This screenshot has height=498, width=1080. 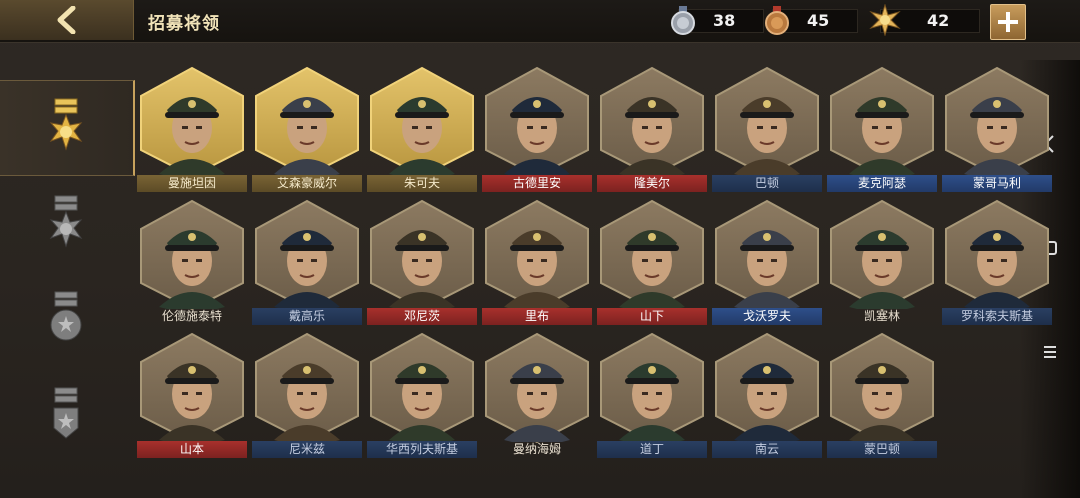 I want to click on bronze-medal-counter: 45, so click(x=811, y=20).